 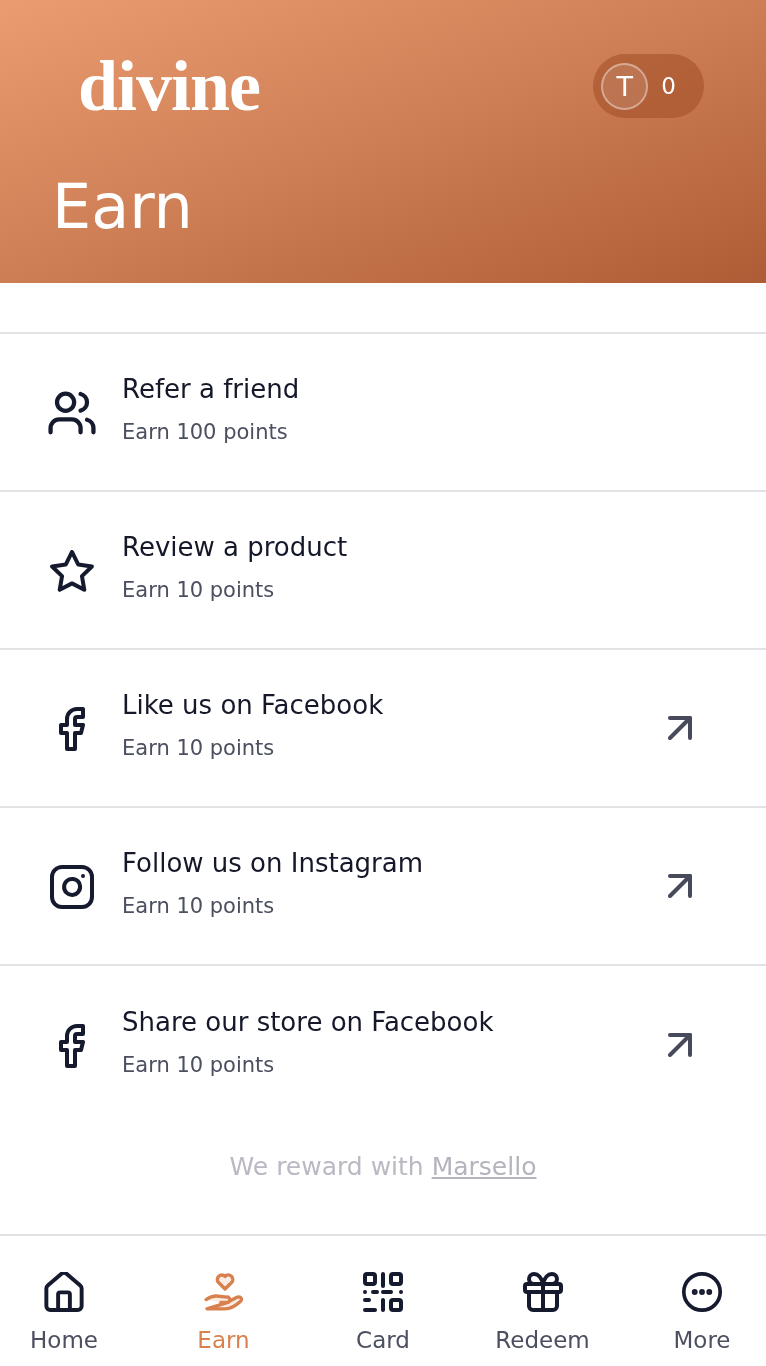 What do you see at coordinates (205, 432) in the screenshot?
I see `points-reward-text: Earn 100 points` at bounding box center [205, 432].